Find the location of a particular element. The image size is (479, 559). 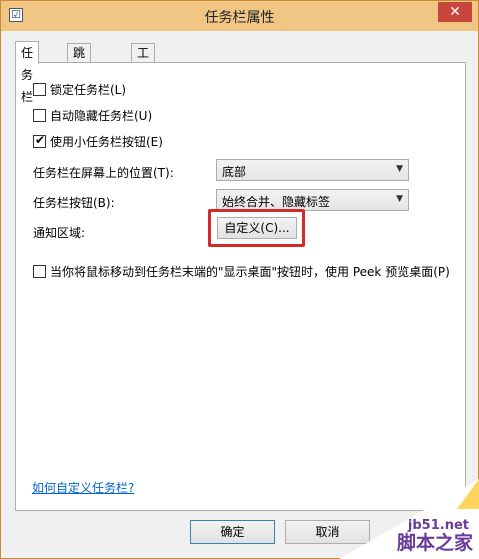

peek-checkbox is located at coordinates (39, 271).